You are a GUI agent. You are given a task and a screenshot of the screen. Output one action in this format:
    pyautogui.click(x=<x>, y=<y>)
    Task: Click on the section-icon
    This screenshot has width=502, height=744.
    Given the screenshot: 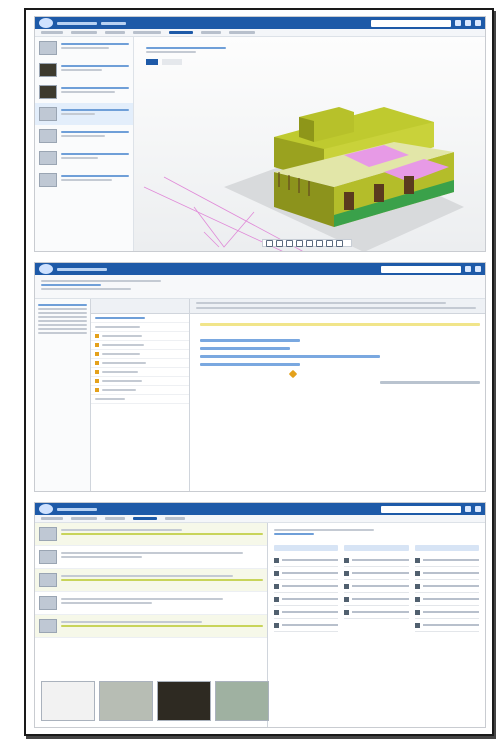 What is the action you would take?
    pyautogui.click(x=319, y=243)
    